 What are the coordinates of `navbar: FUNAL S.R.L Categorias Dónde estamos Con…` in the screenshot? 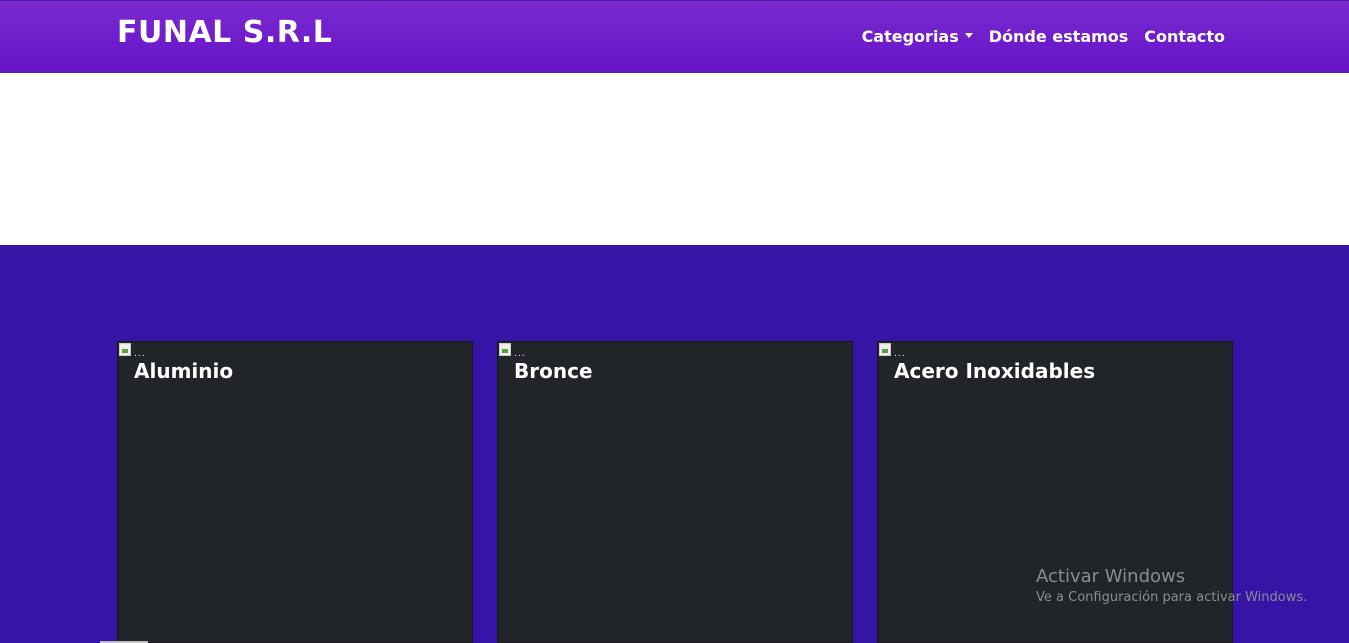 It's located at (674, 36).